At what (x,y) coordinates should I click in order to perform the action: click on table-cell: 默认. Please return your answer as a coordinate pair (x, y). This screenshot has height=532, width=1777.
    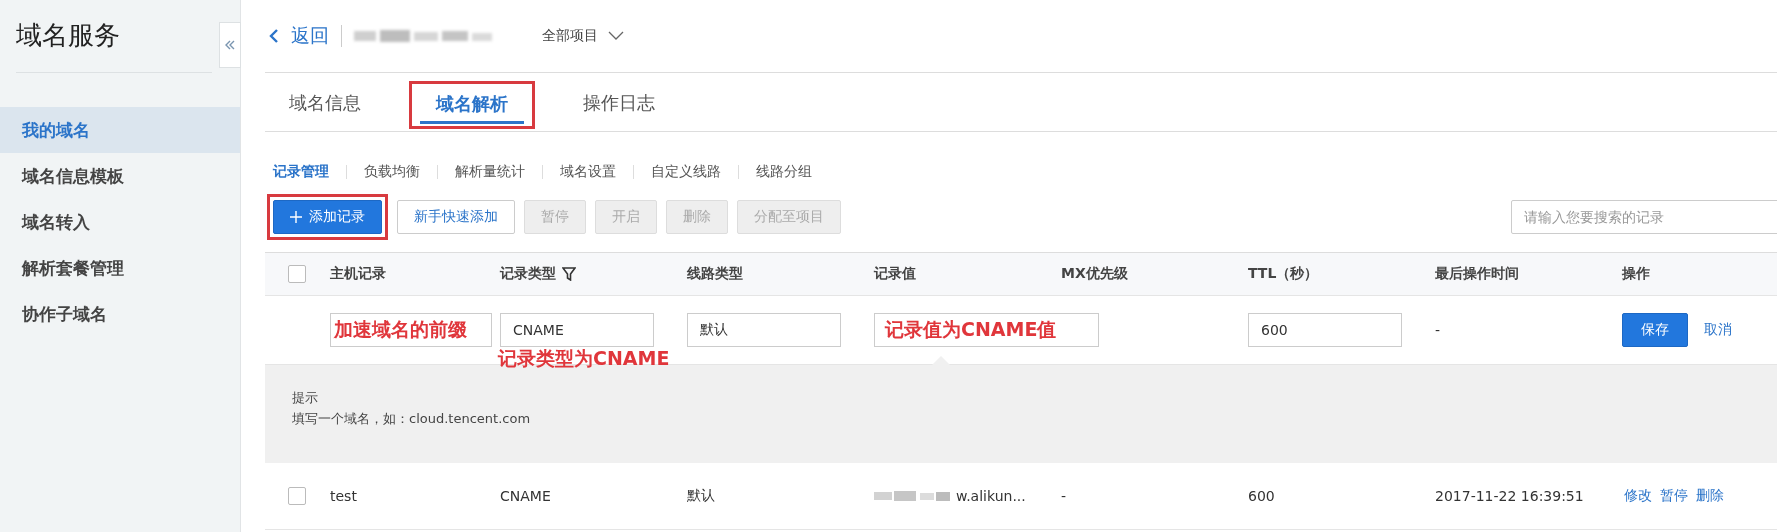
    Looking at the image, I should click on (701, 496).